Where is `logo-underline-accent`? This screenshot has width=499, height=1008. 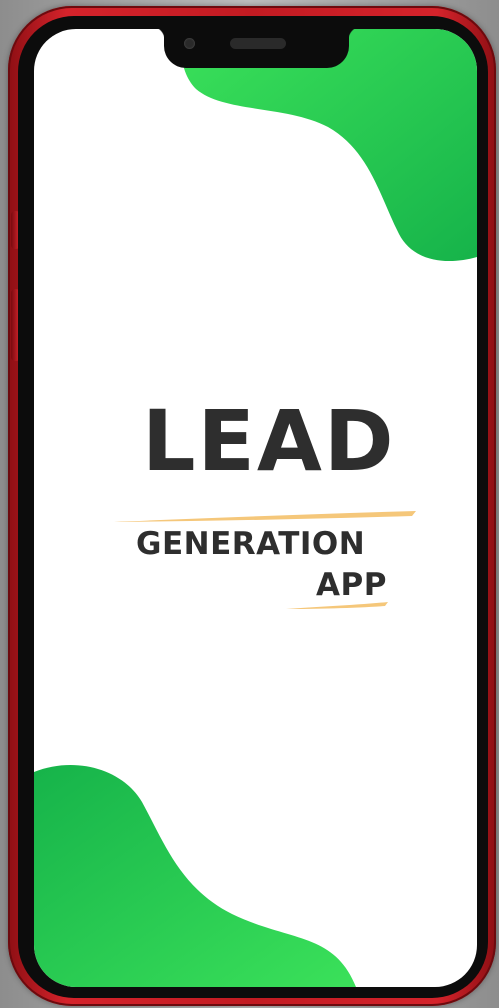
logo-underline-accent is located at coordinates (265, 516).